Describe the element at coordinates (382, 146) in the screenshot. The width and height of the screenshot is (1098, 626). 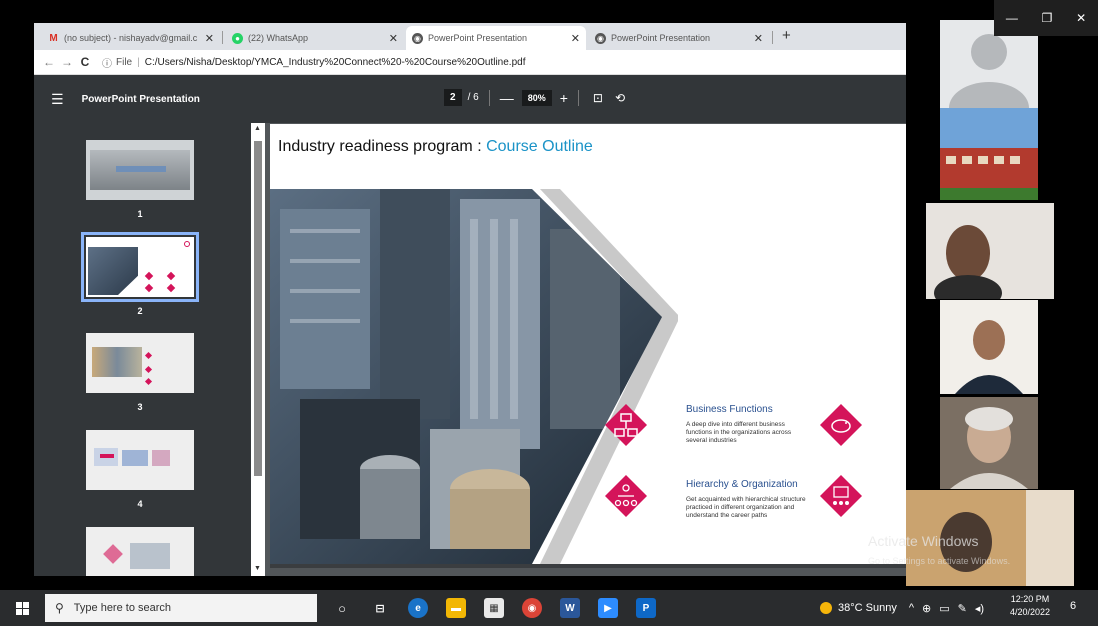
I see `slide-title-main: Industry readiness program :` at that location.